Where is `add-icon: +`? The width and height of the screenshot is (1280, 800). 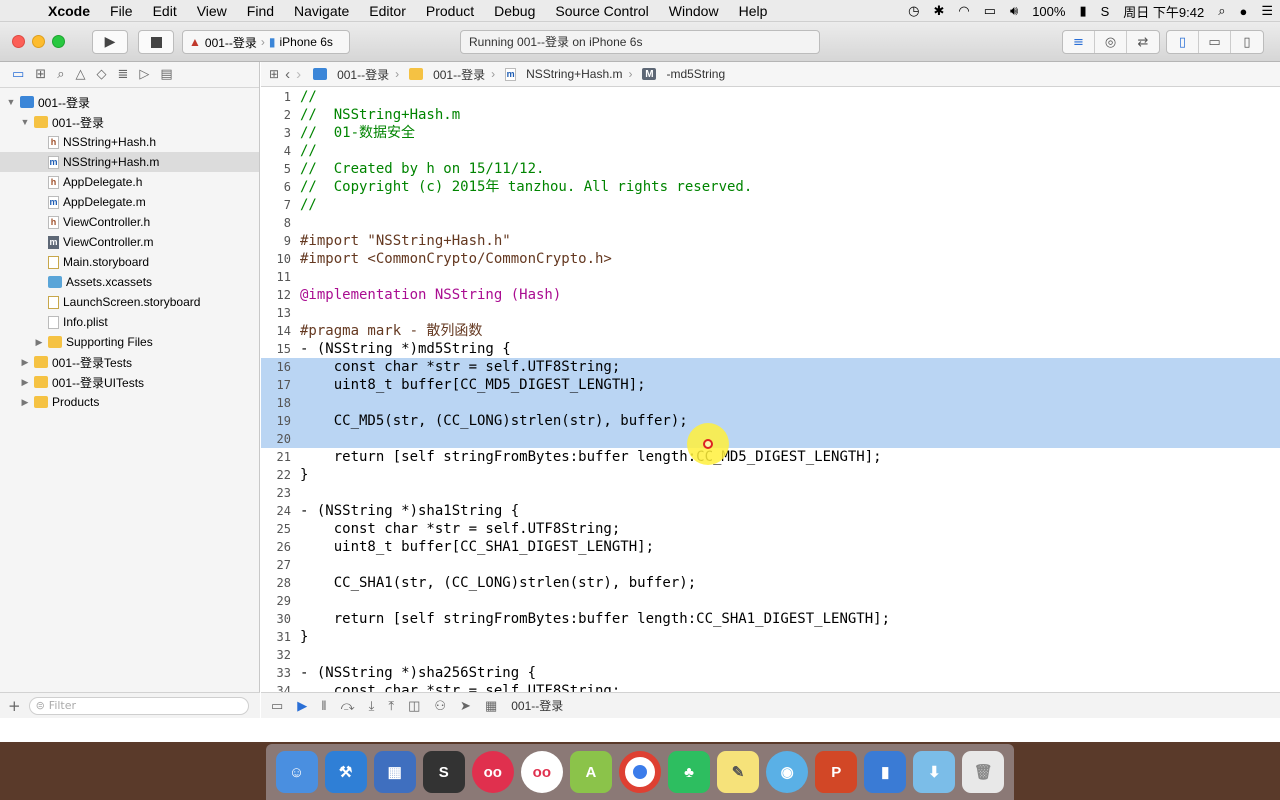 add-icon: + is located at coordinates (14, 706).